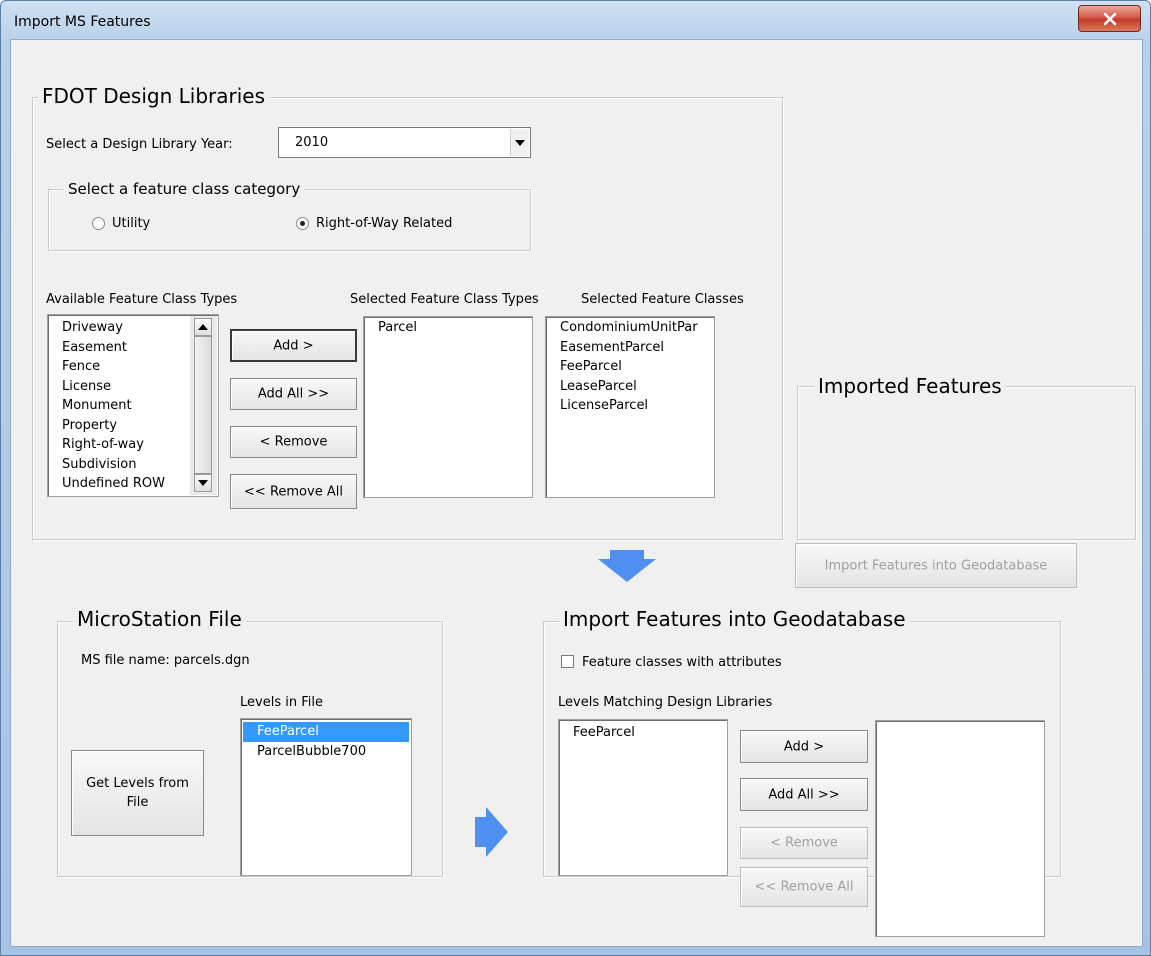 This screenshot has height=956, width=1151. What do you see at coordinates (281, 702) in the screenshot?
I see `levels-in-file-label: Levels in File` at bounding box center [281, 702].